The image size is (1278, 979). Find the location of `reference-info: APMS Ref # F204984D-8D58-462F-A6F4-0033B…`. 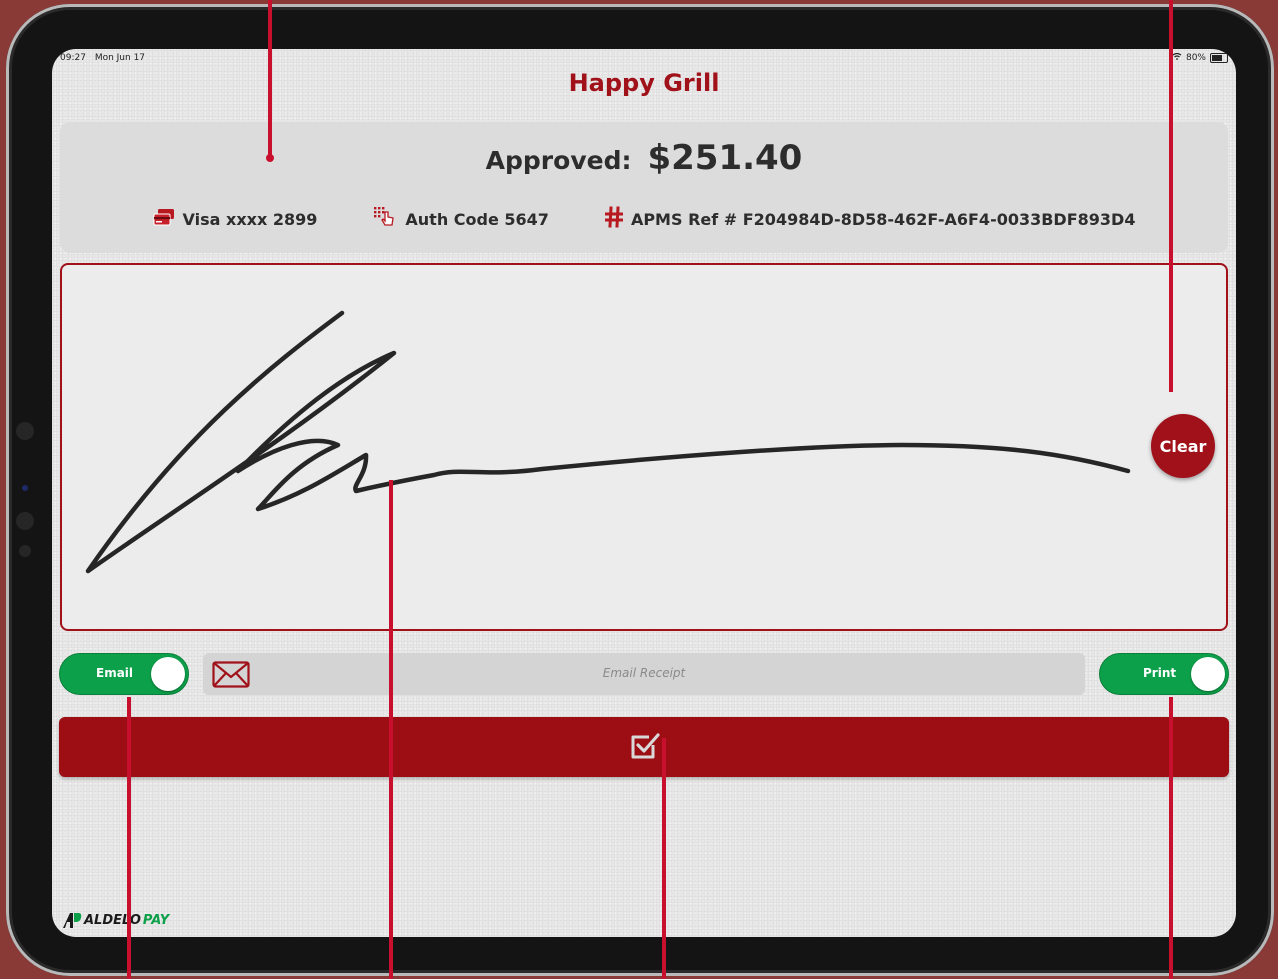

reference-info: APMS Ref # F204984D-8D58-462F-A6F4-0033B… is located at coordinates (870, 219).